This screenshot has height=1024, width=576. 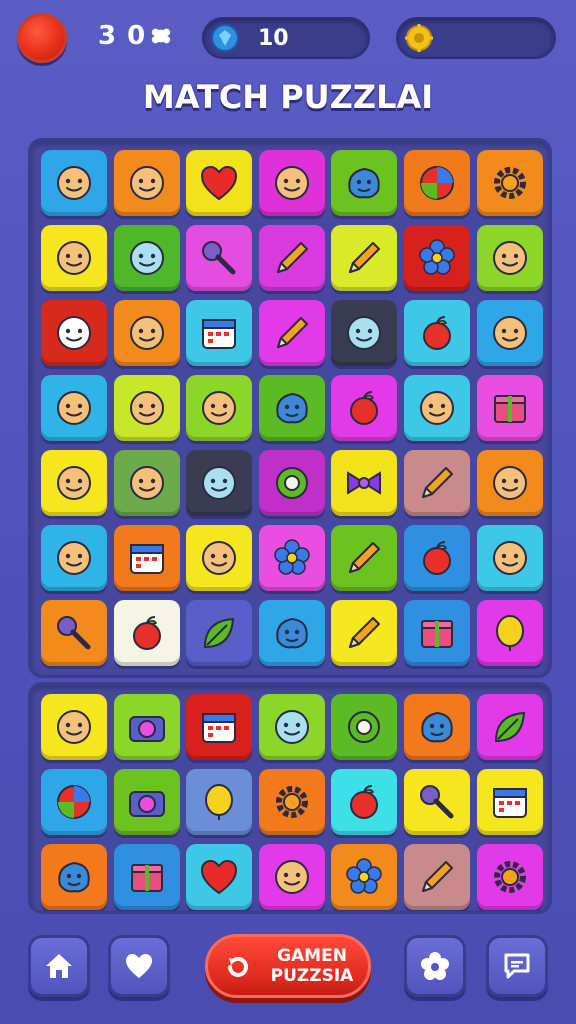 I want to click on box-icon, so click(x=146, y=878).